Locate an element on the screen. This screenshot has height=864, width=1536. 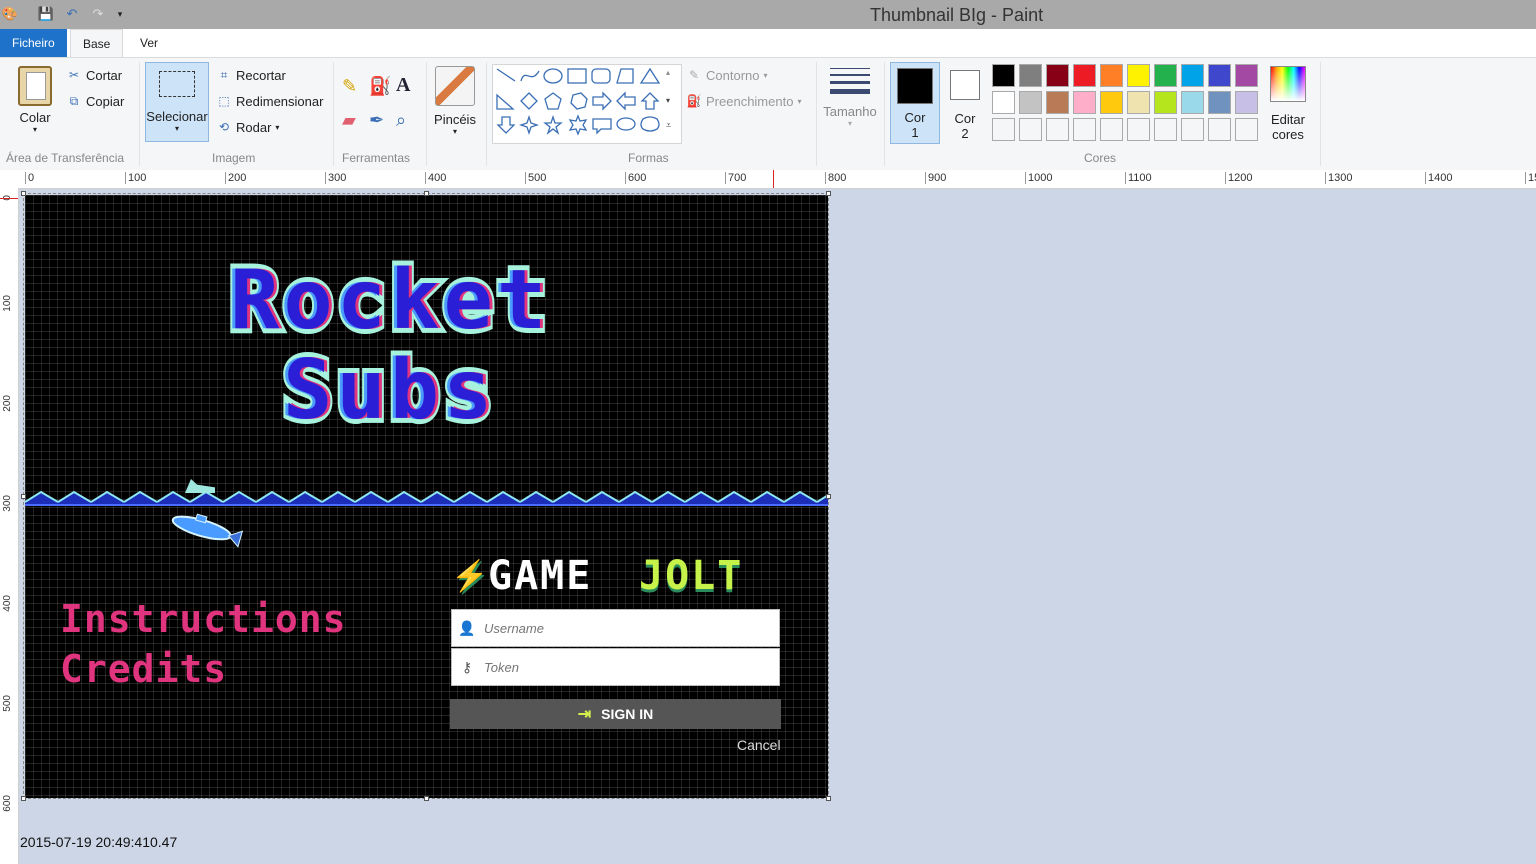
pencil-tool: ✎ is located at coordinates (349, 86).